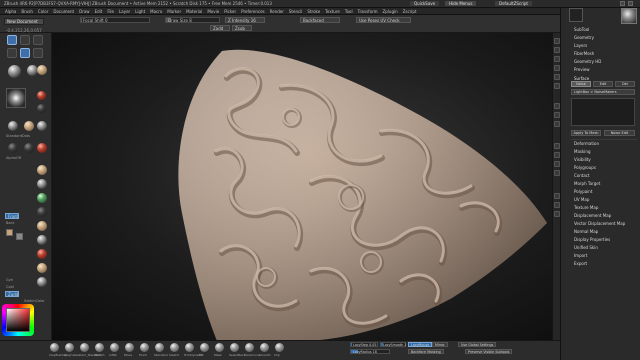  I want to click on contact-section: Contact, so click(582, 175).